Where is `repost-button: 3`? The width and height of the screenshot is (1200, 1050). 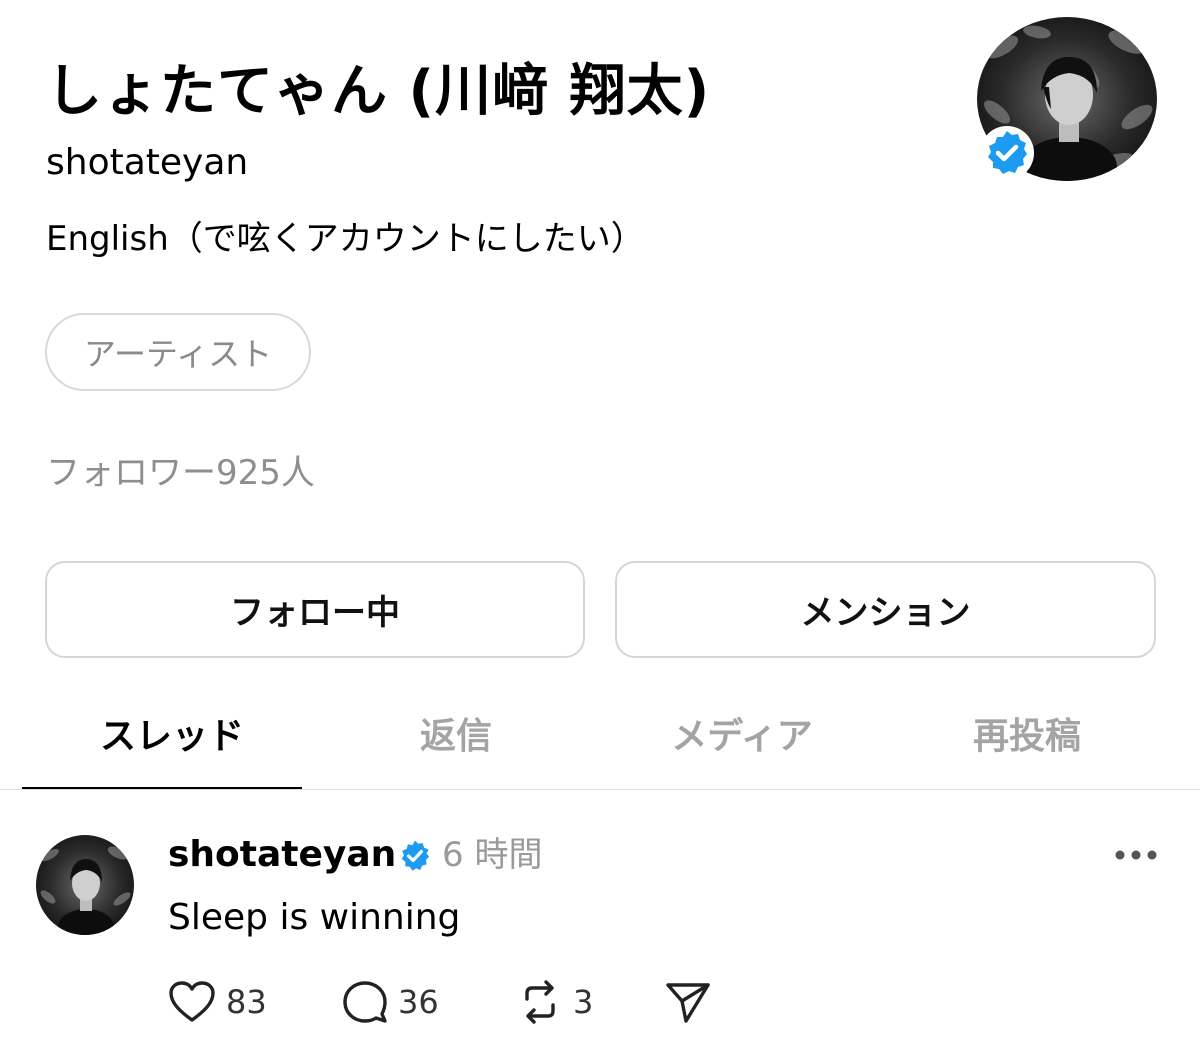
repost-button: 3 is located at coordinates (555, 1002).